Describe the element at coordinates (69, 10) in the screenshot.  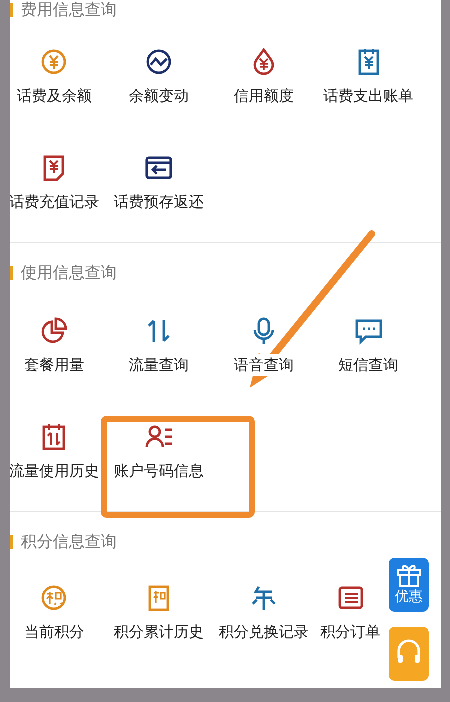
I see `section-title: 费用信息查询` at that location.